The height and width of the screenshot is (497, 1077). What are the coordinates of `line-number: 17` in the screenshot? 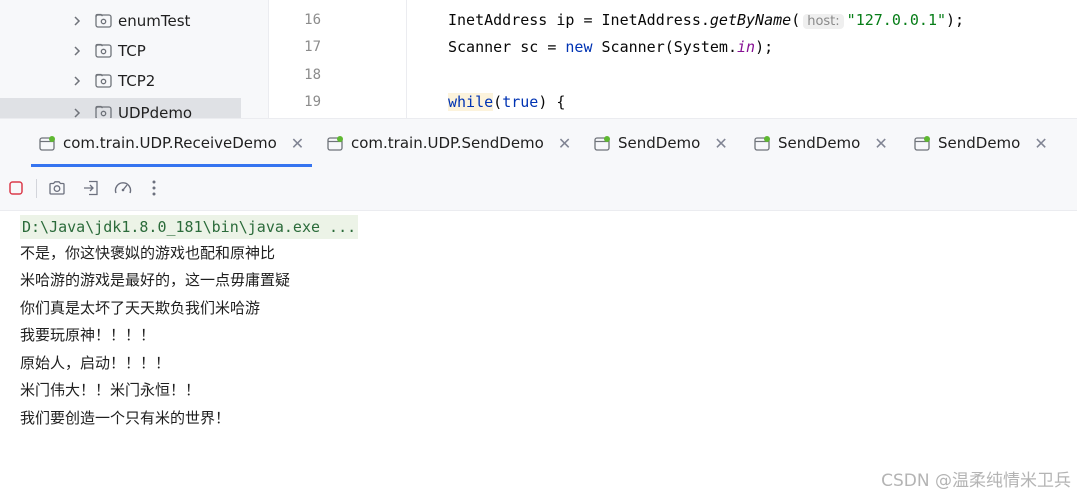 It's located at (312, 47).